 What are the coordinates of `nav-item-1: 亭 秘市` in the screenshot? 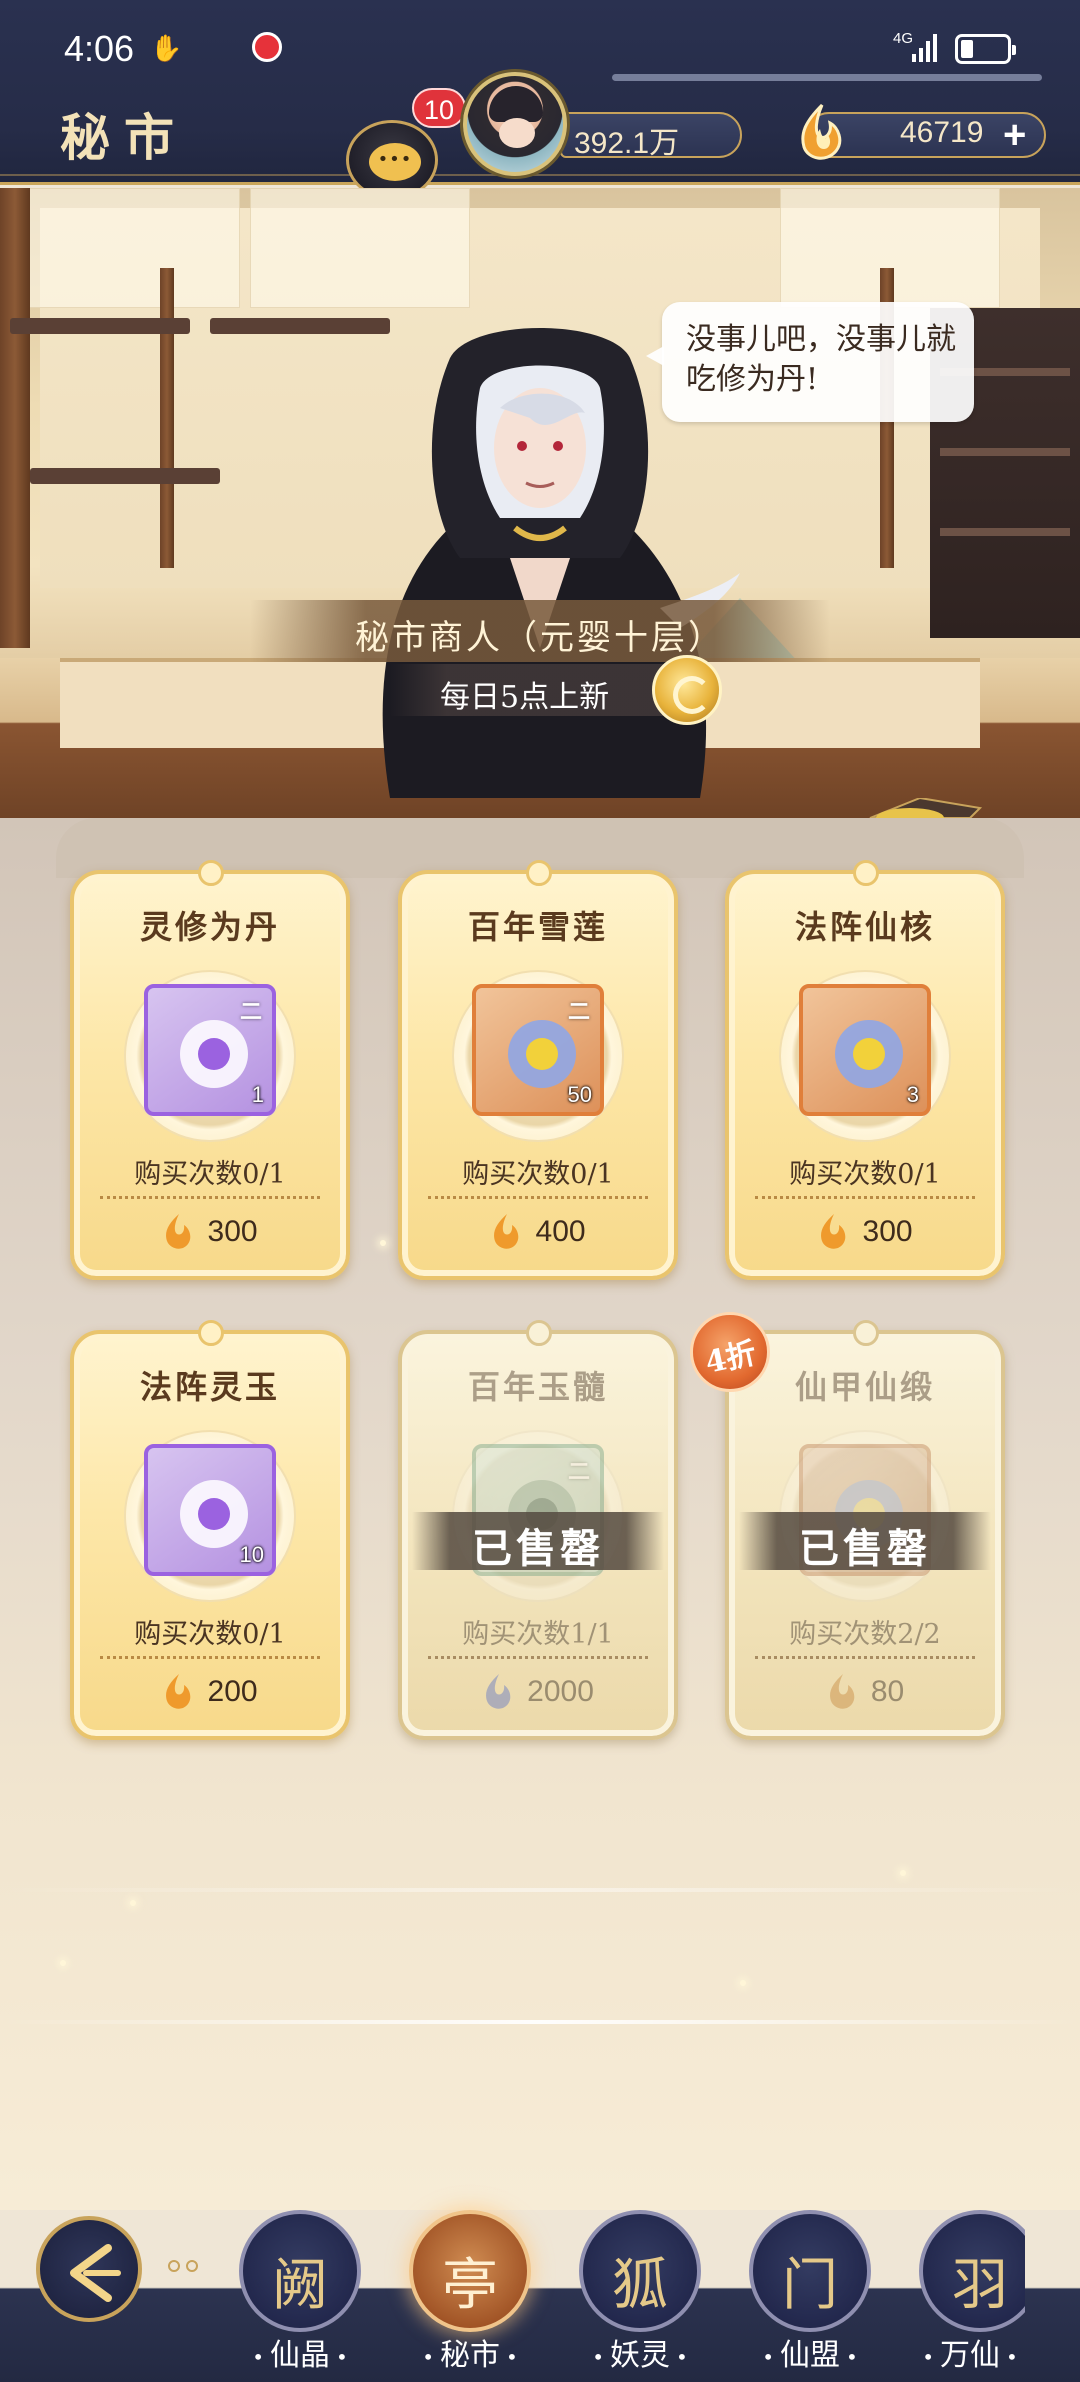 It's located at (470, 2296).